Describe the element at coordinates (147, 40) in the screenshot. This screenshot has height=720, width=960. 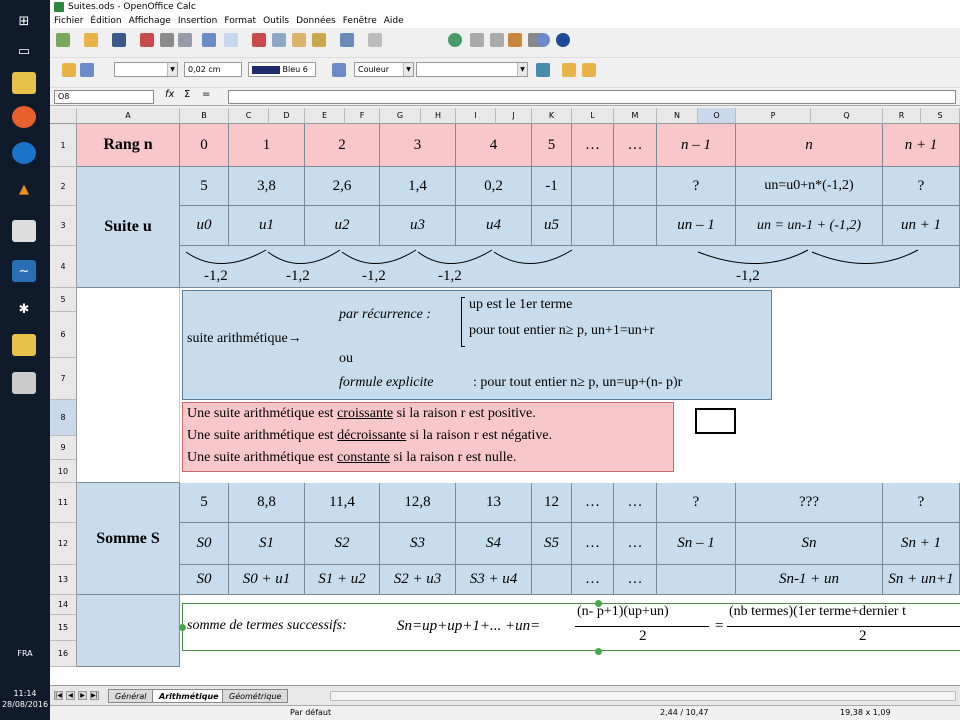
I see `pdf-icon` at that location.